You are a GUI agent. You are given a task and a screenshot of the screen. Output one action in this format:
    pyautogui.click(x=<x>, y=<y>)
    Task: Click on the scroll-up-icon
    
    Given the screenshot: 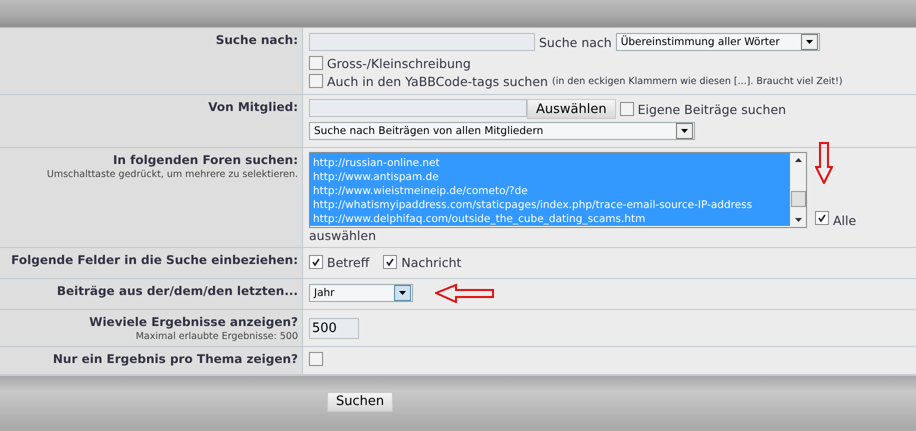 What is the action you would take?
    pyautogui.click(x=798, y=160)
    